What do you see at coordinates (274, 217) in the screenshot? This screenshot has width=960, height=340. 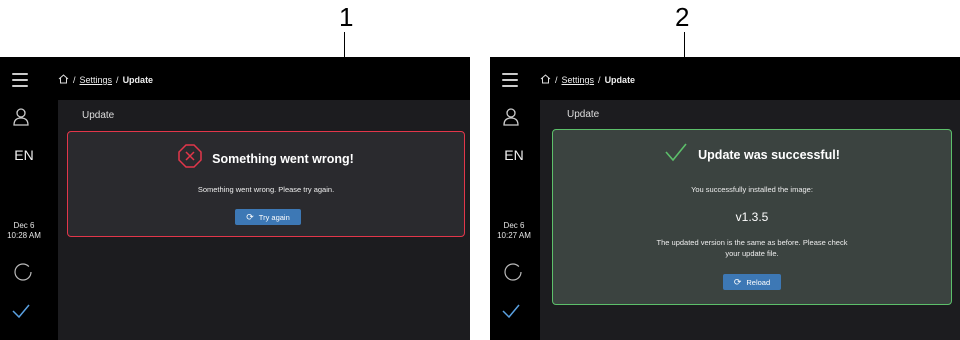 I see `button-label: Try again` at bounding box center [274, 217].